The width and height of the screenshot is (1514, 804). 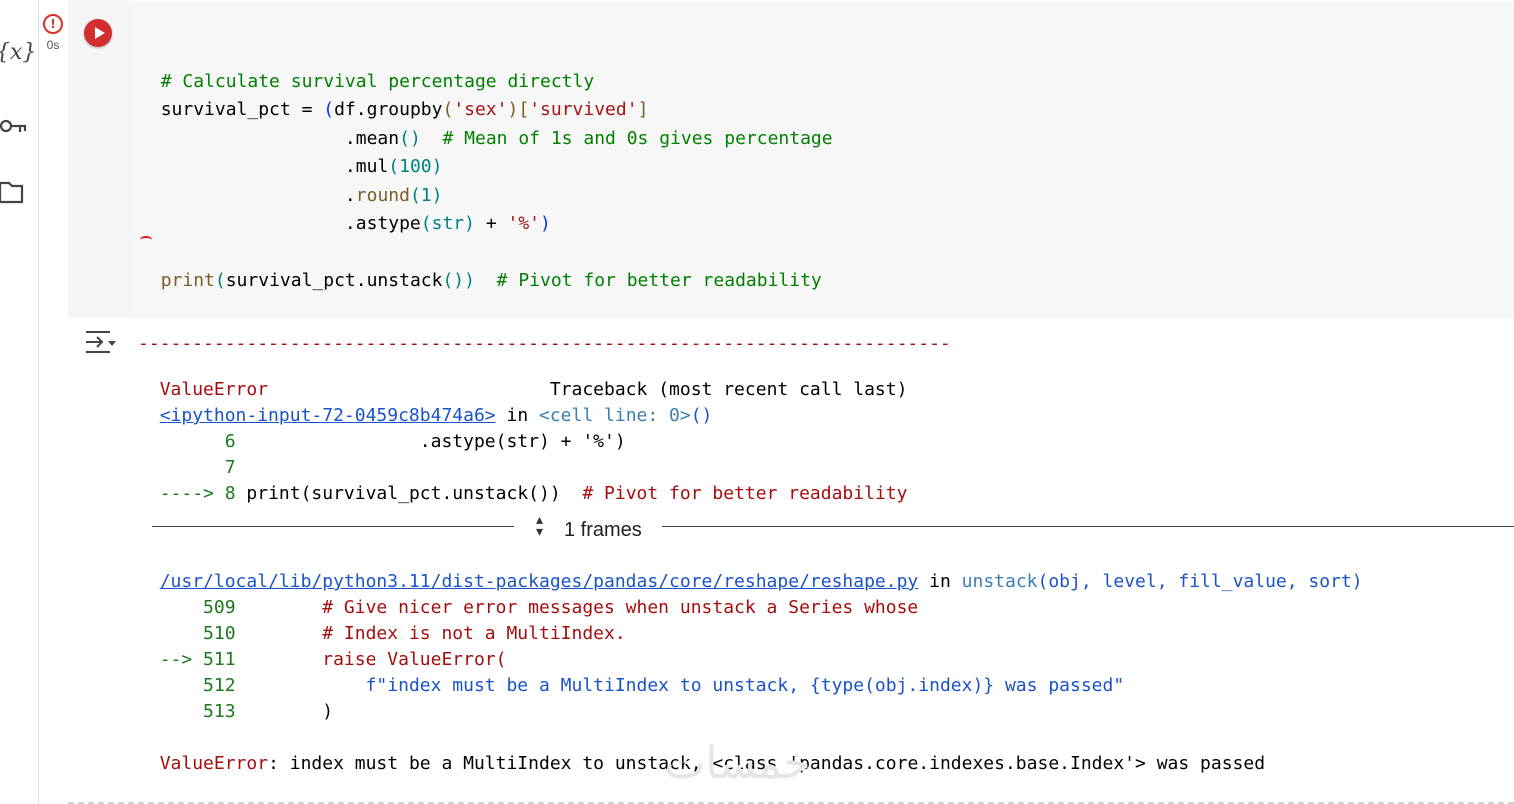 I want to click on line-number: 513, so click(x=197, y=711).